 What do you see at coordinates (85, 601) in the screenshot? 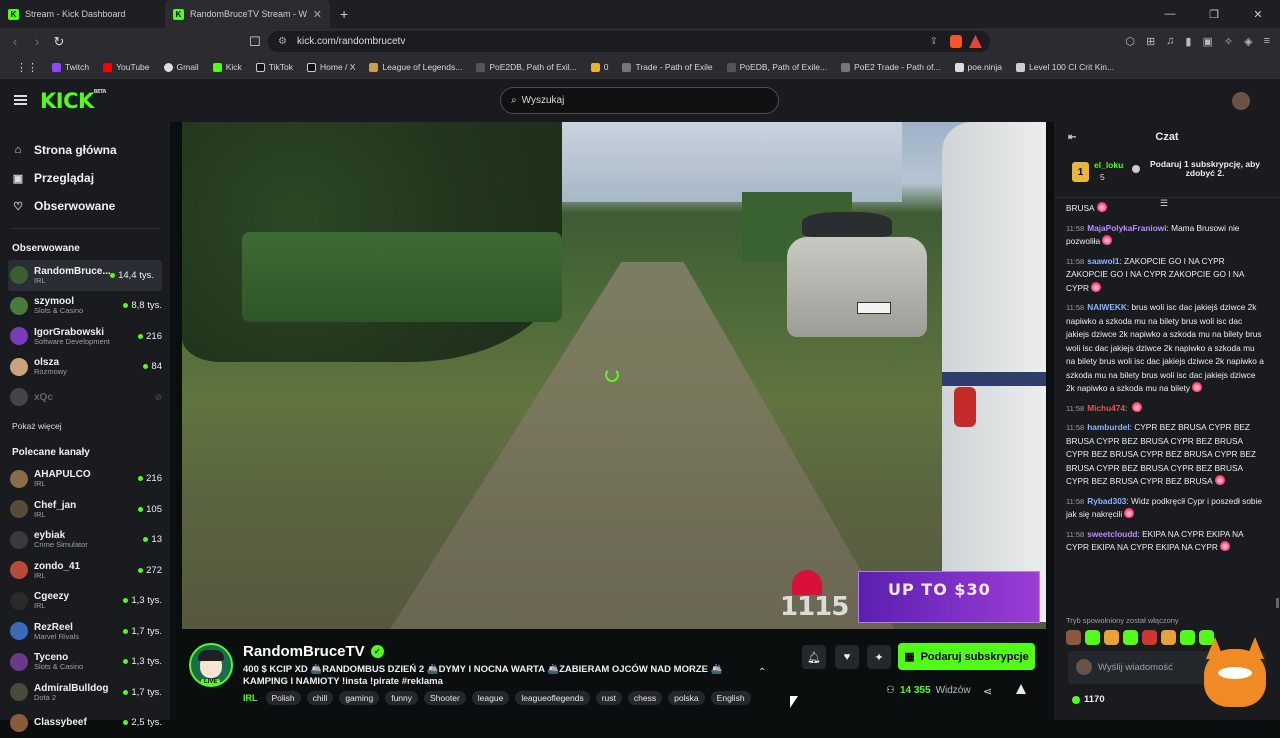
I see `sidebar-channel: CgeezyIRL1,3 tys.` at bounding box center [85, 601].